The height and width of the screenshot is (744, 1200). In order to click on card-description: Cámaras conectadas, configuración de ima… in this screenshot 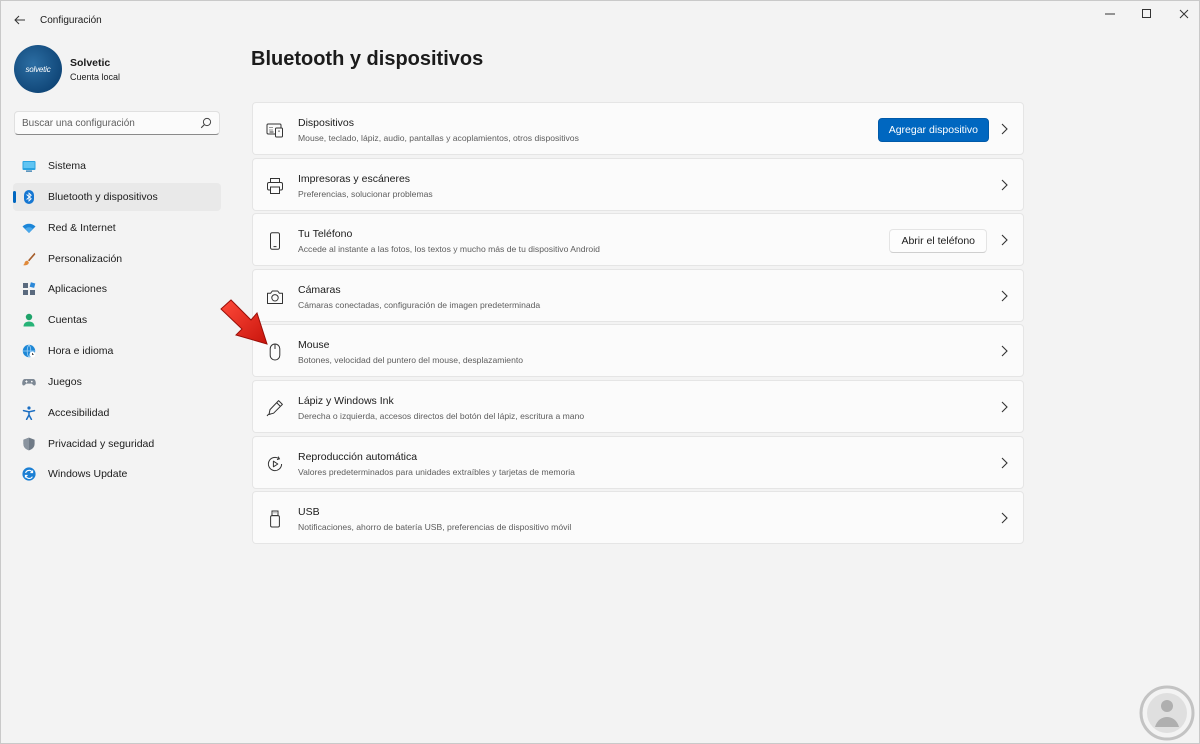, I will do `click(419, 304)`.